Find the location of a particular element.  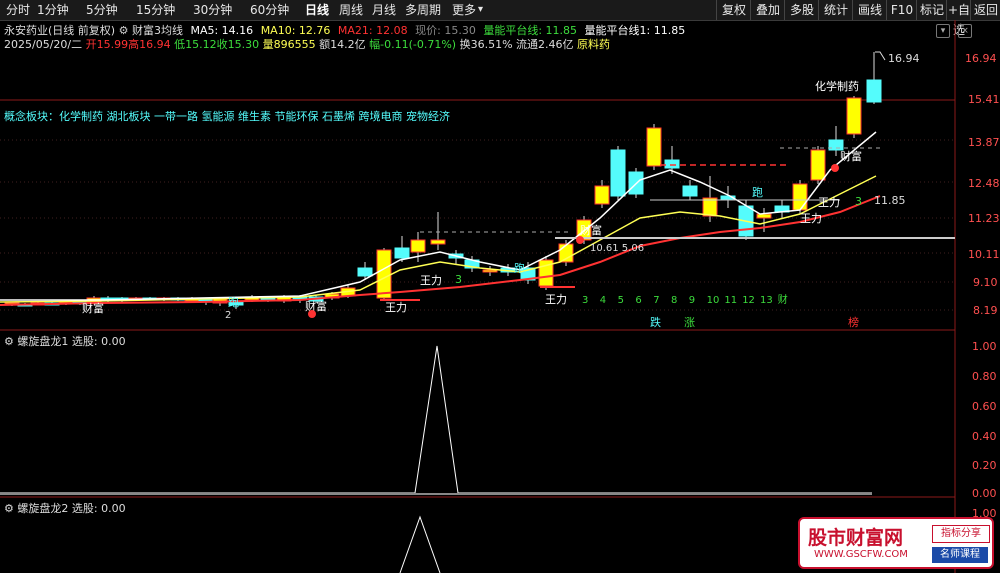

panel1-axis: 0.00 is located at coordinates (984, 493).